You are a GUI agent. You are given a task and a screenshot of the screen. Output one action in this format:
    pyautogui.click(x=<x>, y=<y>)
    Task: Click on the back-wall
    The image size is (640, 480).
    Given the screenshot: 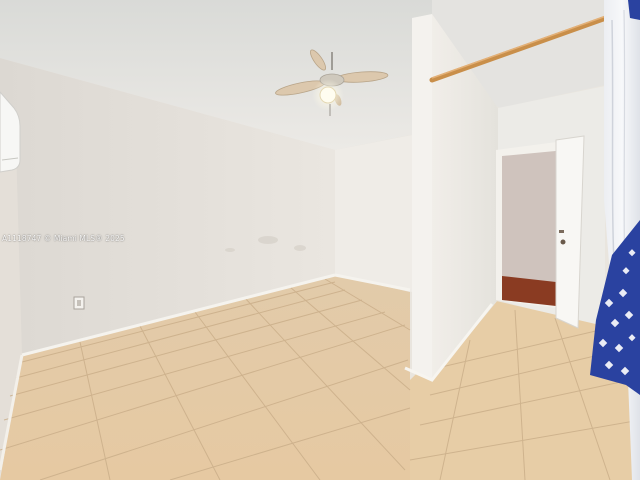 What is the action you would take?
    pyautogui.click(x=373, y=213)
    